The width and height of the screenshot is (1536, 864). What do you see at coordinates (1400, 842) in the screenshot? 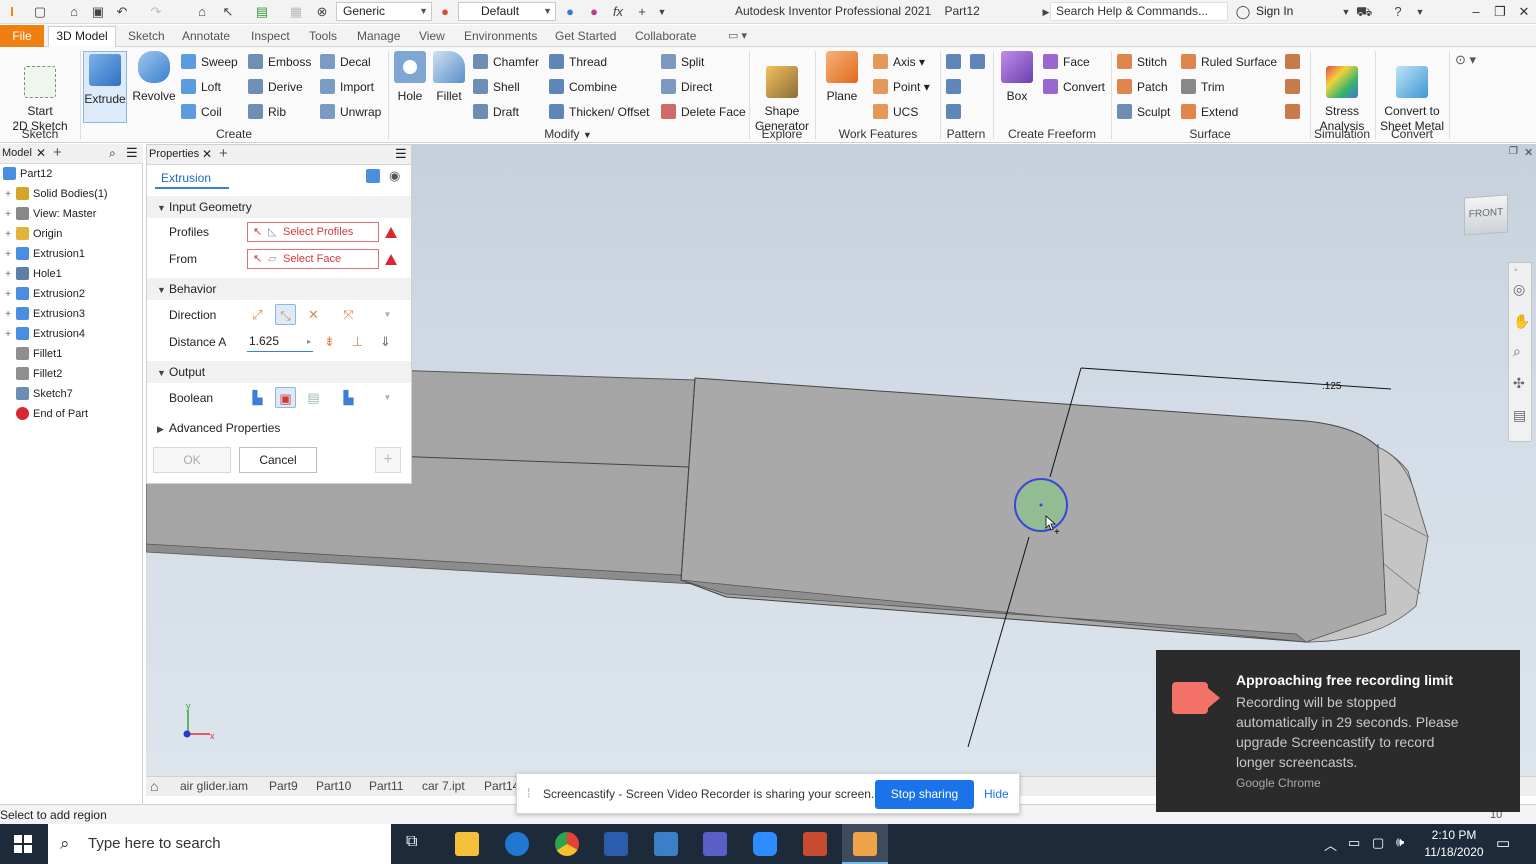
I see `volume-icon: 🕪` at bounding box center [1400, 842].